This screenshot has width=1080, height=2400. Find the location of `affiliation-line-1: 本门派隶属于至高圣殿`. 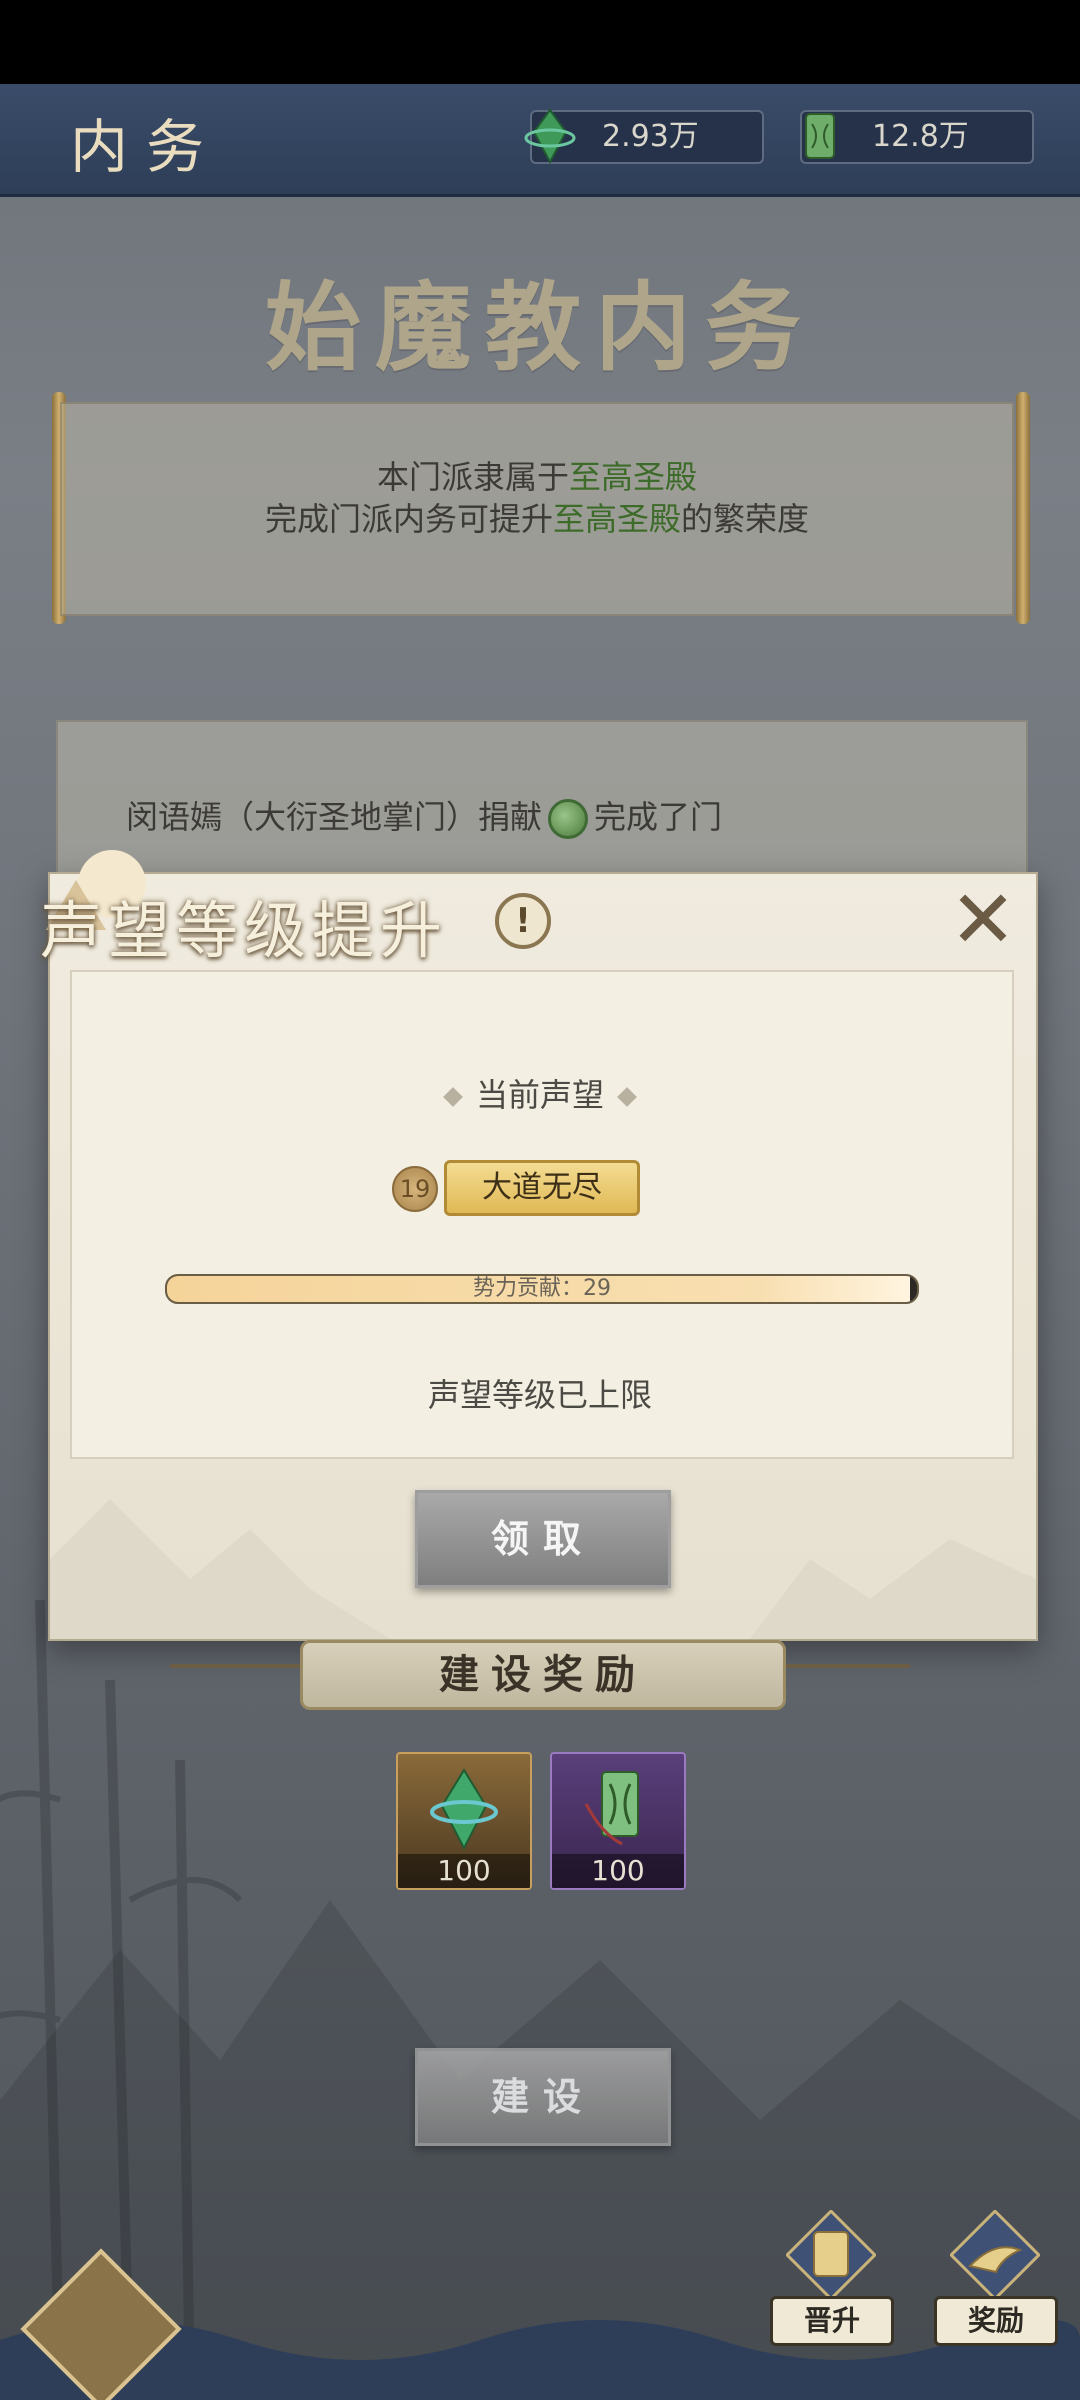

affiliation-line-1: 本门派隶属于至高圣殿 is located at coordinates (537, 475).